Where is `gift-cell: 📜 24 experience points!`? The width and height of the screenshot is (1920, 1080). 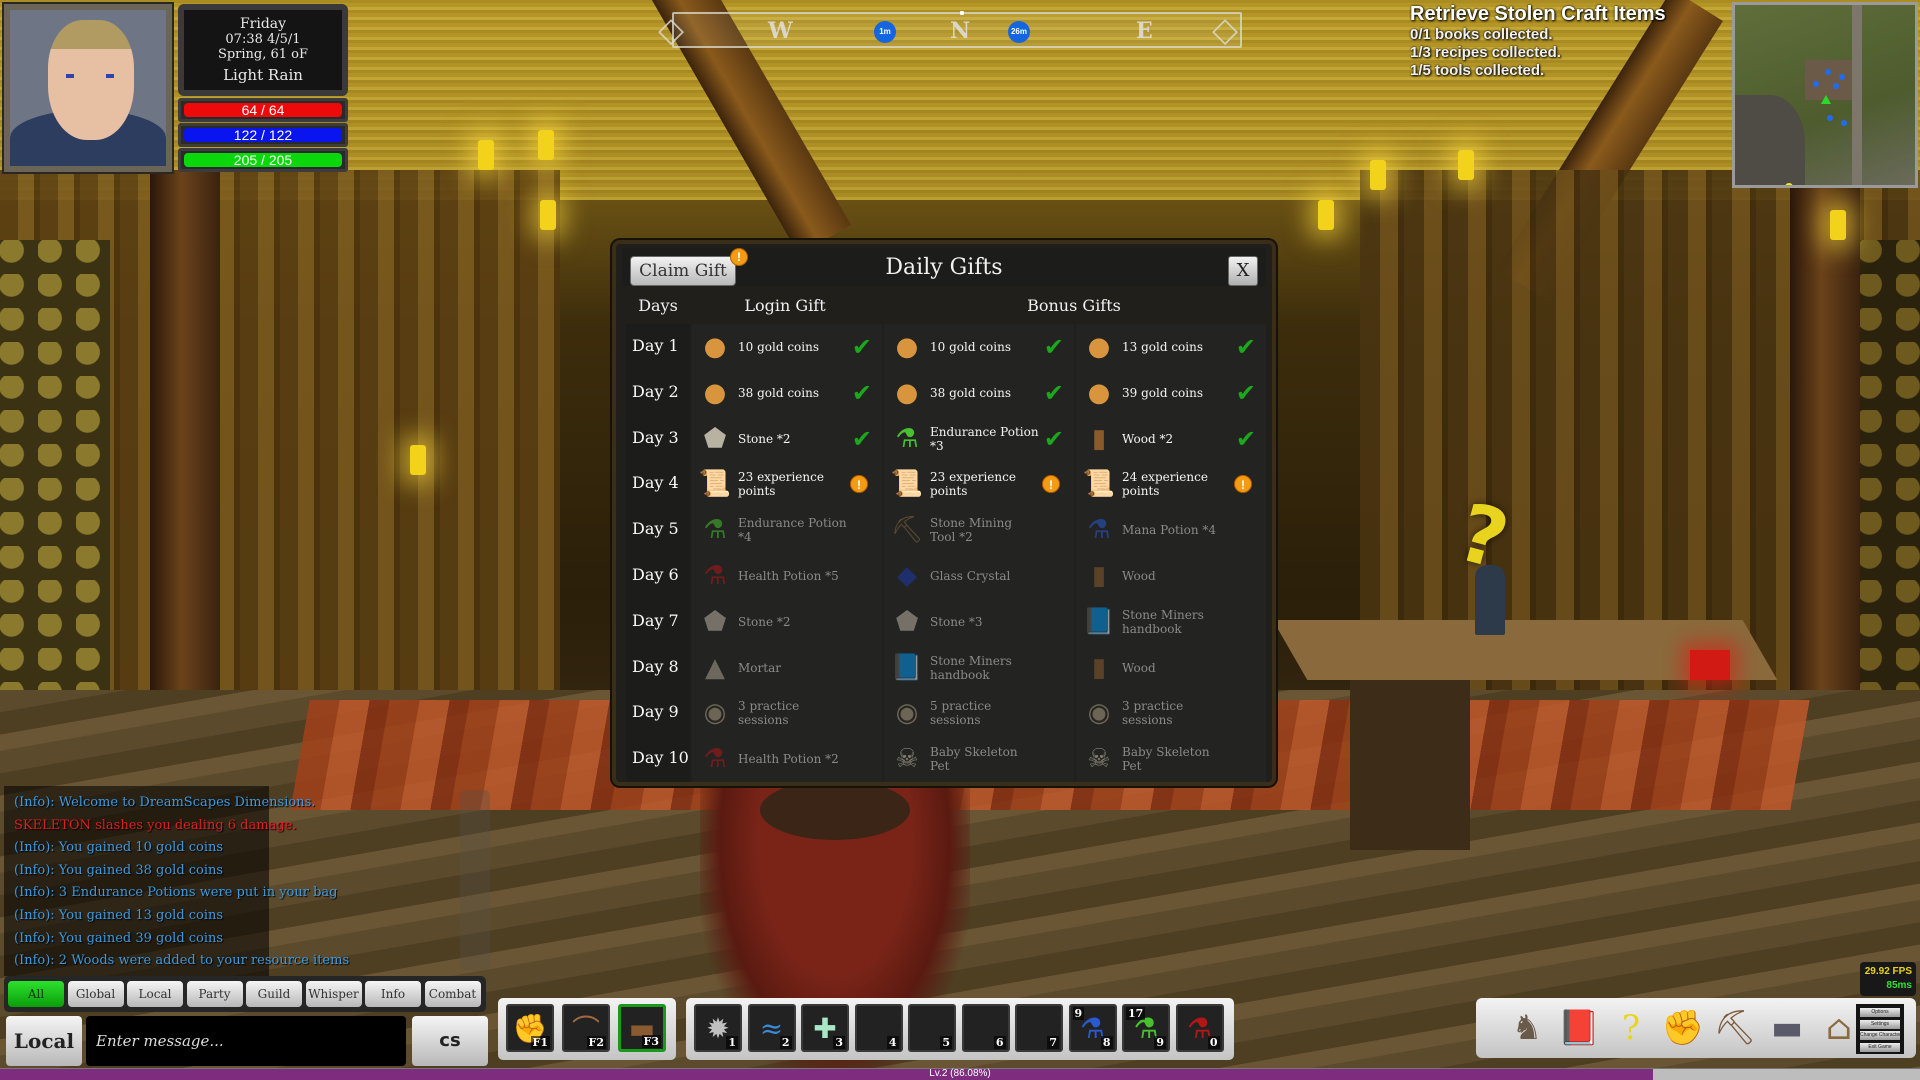 gift-cell: 📜 24 experience points! is located at coordinates (1171, 484).